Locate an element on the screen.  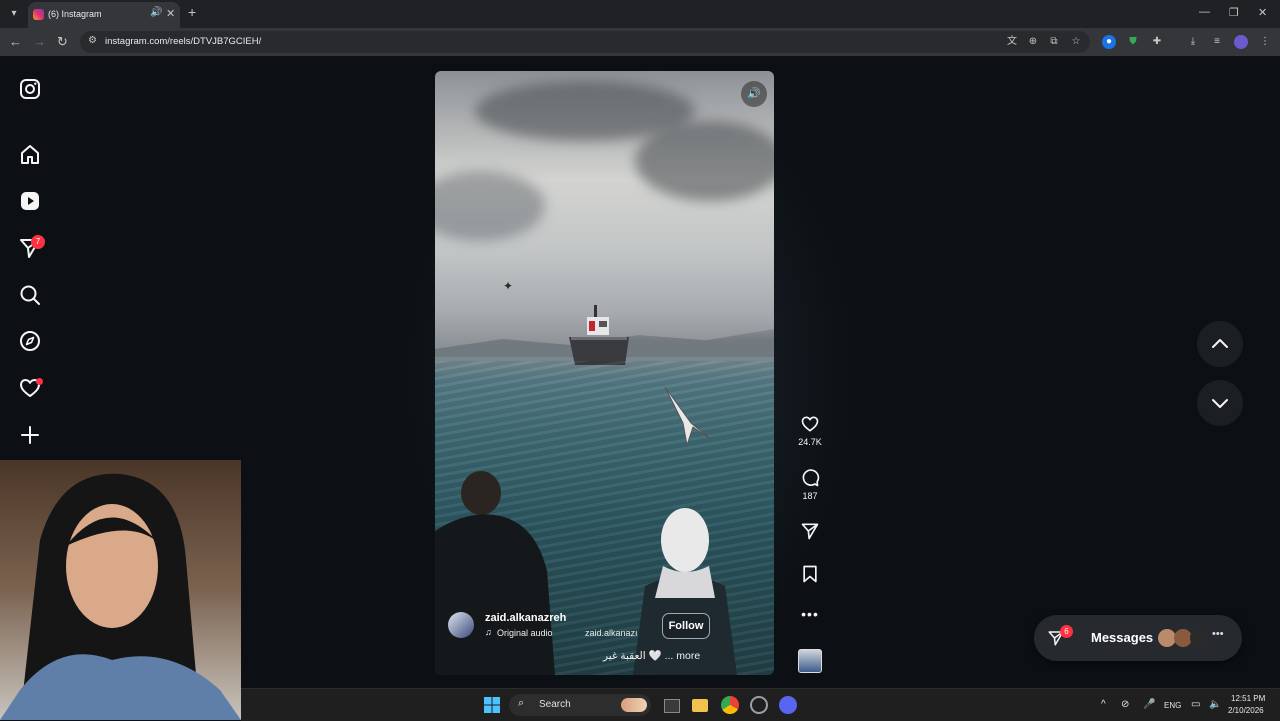
explore-compass-icon is located at coordinates (30, 341).